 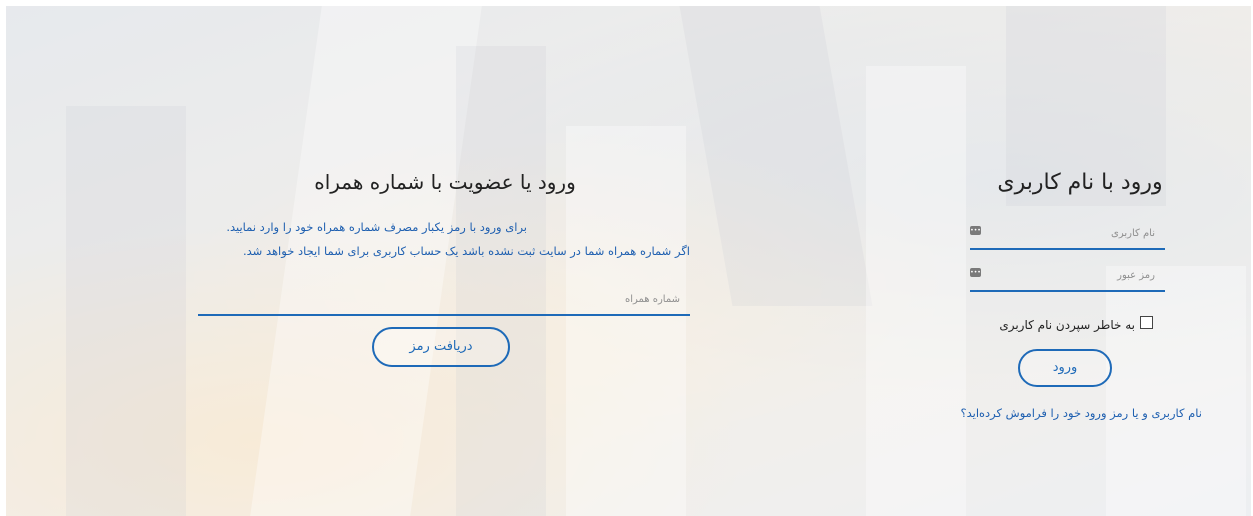 What do you see at coordinates (1146, 322) in the screenshot?
I see `remember-checkbox` at bounding box center [1146, 322].